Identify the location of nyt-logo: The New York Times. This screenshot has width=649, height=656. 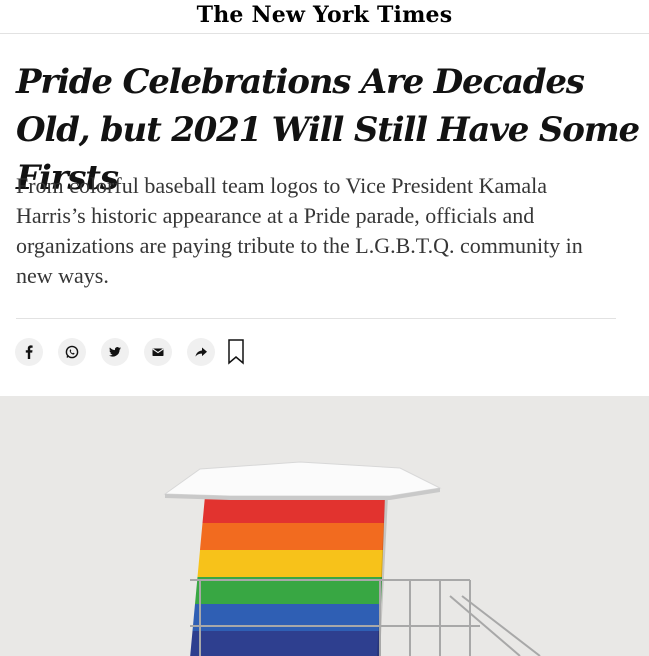
(325, 15).